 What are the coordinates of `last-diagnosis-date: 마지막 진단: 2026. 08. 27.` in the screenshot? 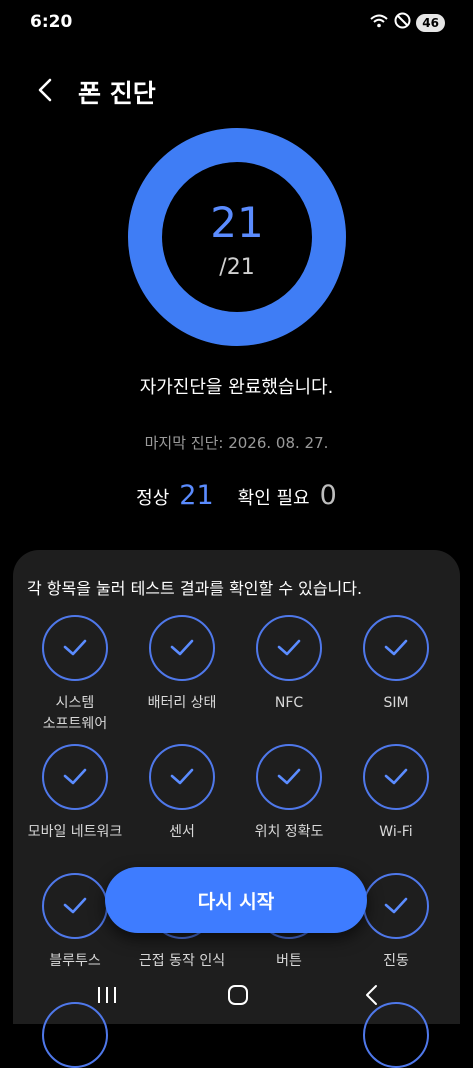 It's located at (236, 443).